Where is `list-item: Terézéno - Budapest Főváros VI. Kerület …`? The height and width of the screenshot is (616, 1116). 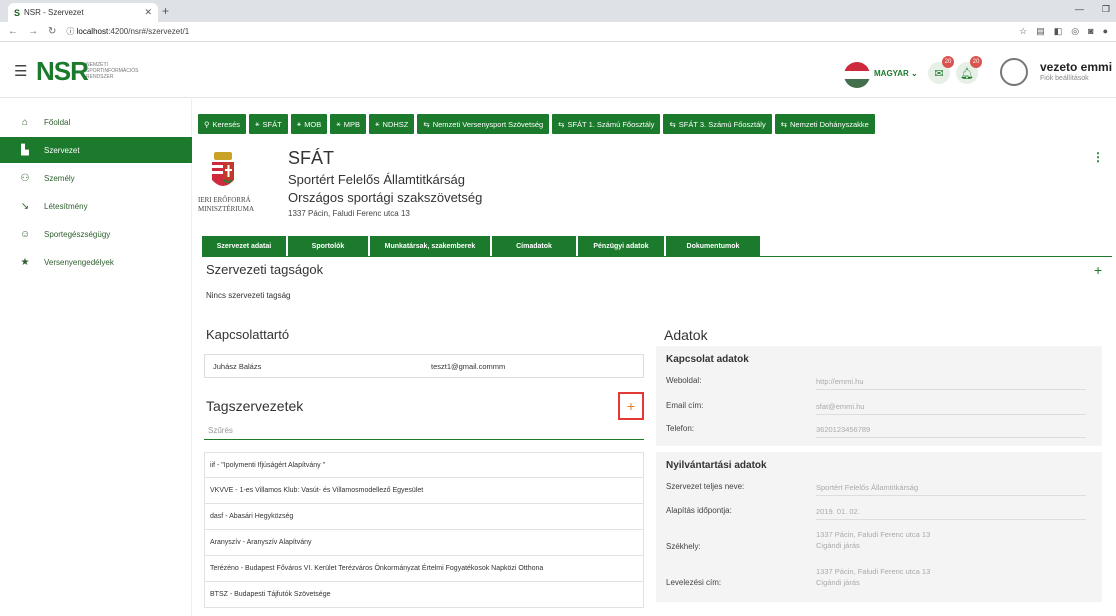
list-item: Terézéno - Budapest Főváros VI. Kerület … is located at coordinates (424, 569).